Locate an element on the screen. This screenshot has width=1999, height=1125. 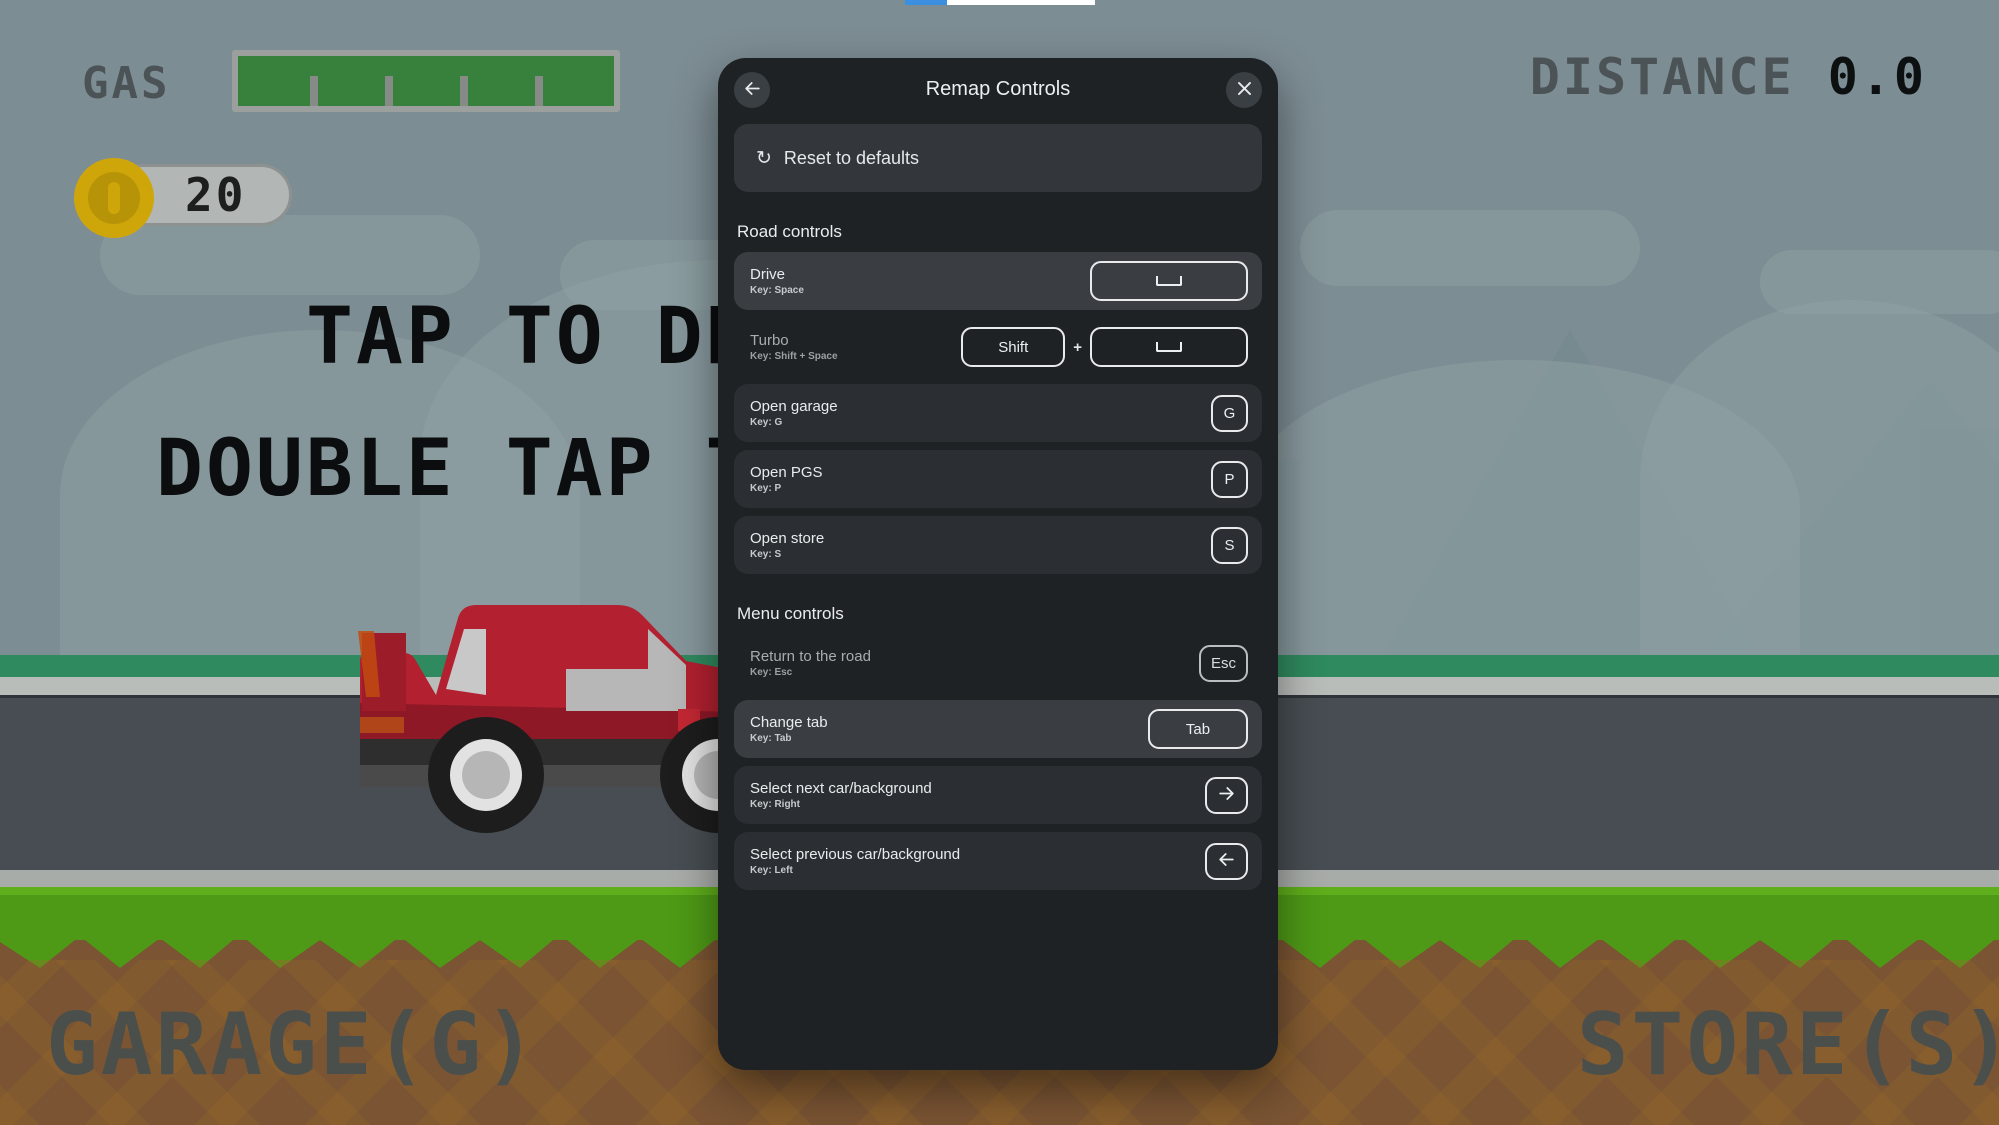
control-row-turbo: Turbo Key: Shift + Space Shift + is located at coordinates (998, 347).